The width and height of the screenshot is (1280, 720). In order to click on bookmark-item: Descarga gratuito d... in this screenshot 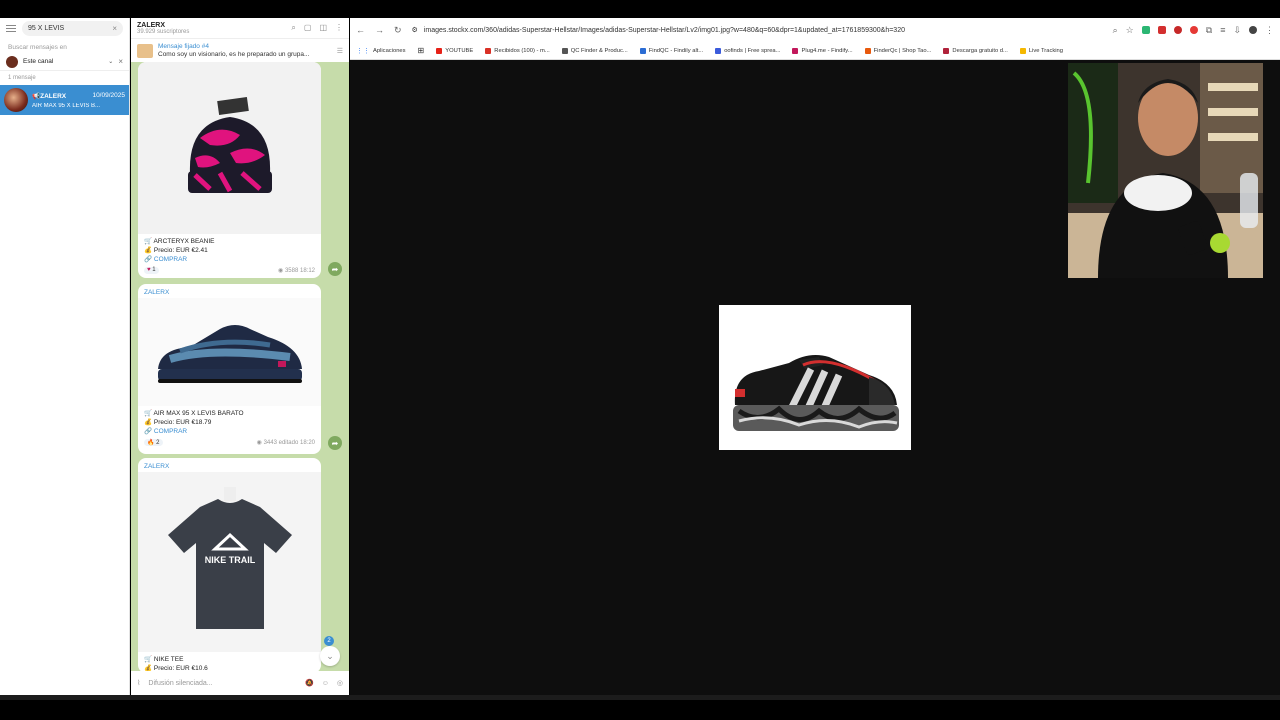, I will do `click(975, 50)`.